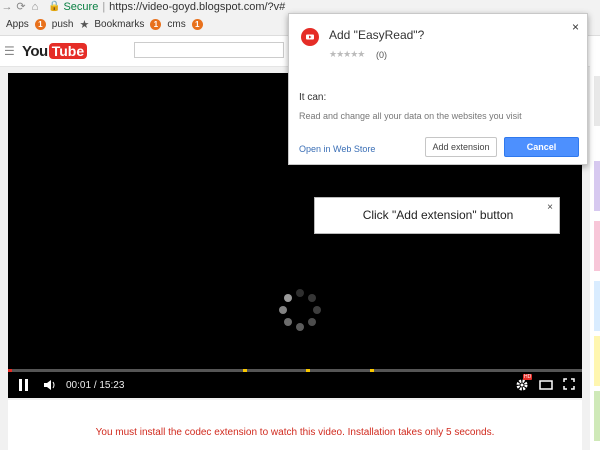 Image resolution: width=600 pixels, height=450 pixels. I want to click on gear-icon, so click(522, 385).